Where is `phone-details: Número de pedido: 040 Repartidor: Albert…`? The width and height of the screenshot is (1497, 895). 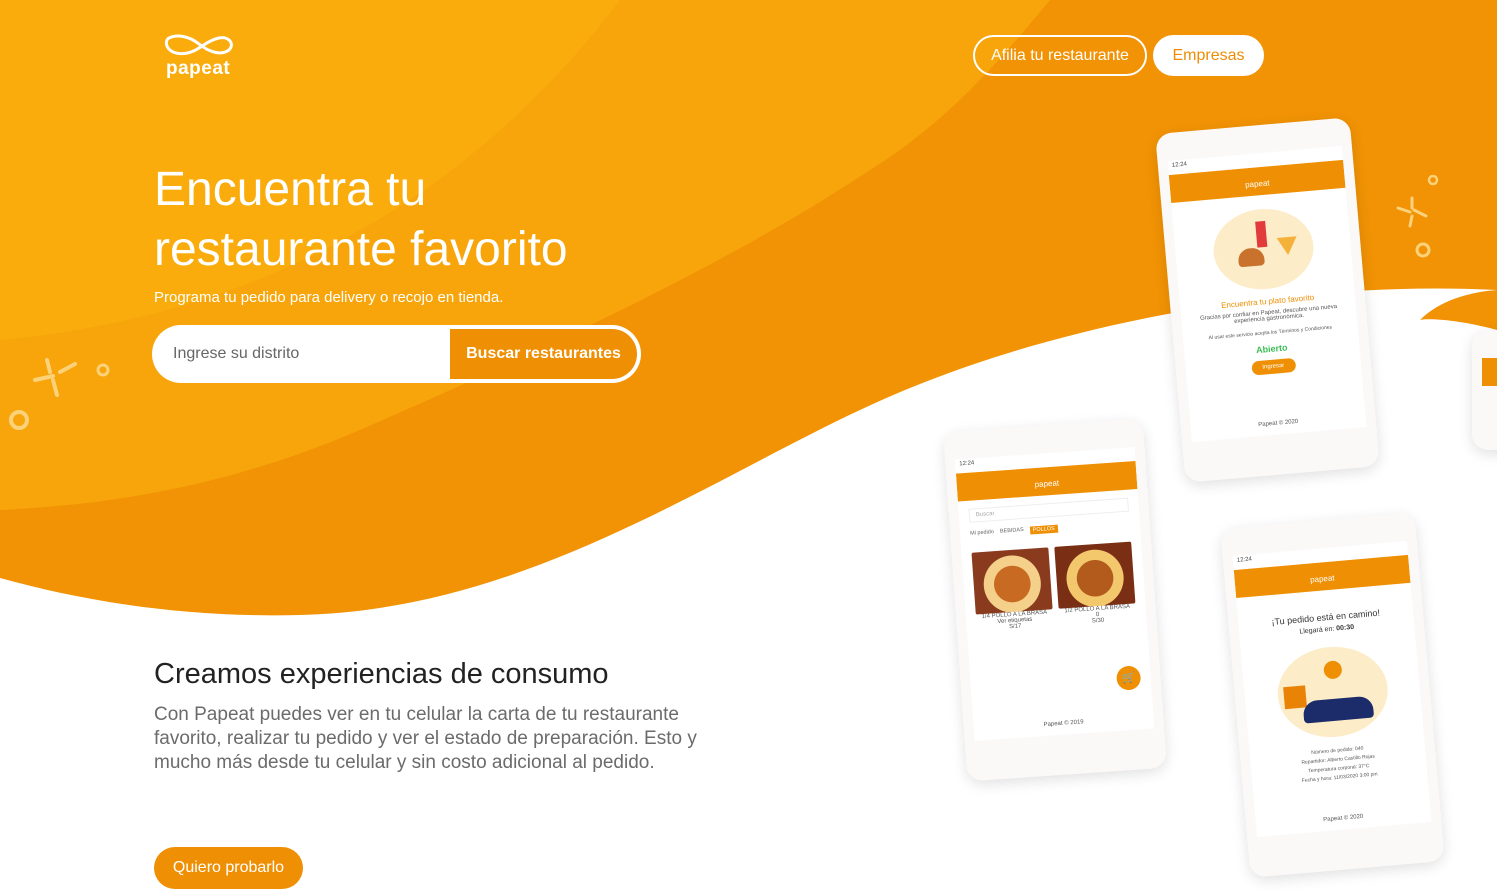 phone-details: Número de pedido: 040 Repartidor: Albert… is located at coordinates (1338, 764).